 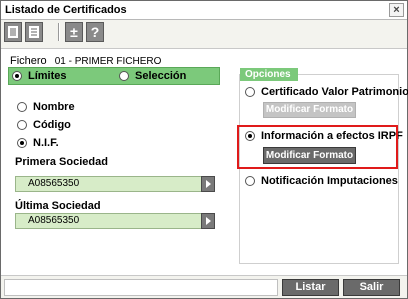 What do you see at coordinates (141, 287) in the screenshot?
I see `status-field` at bounding box center [141, 287].